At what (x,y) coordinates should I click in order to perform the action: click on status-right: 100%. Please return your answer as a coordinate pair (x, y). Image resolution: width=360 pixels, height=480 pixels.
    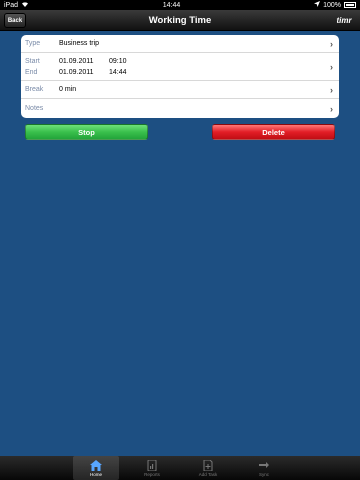
    Looking at the image, I should click on (335, 5).